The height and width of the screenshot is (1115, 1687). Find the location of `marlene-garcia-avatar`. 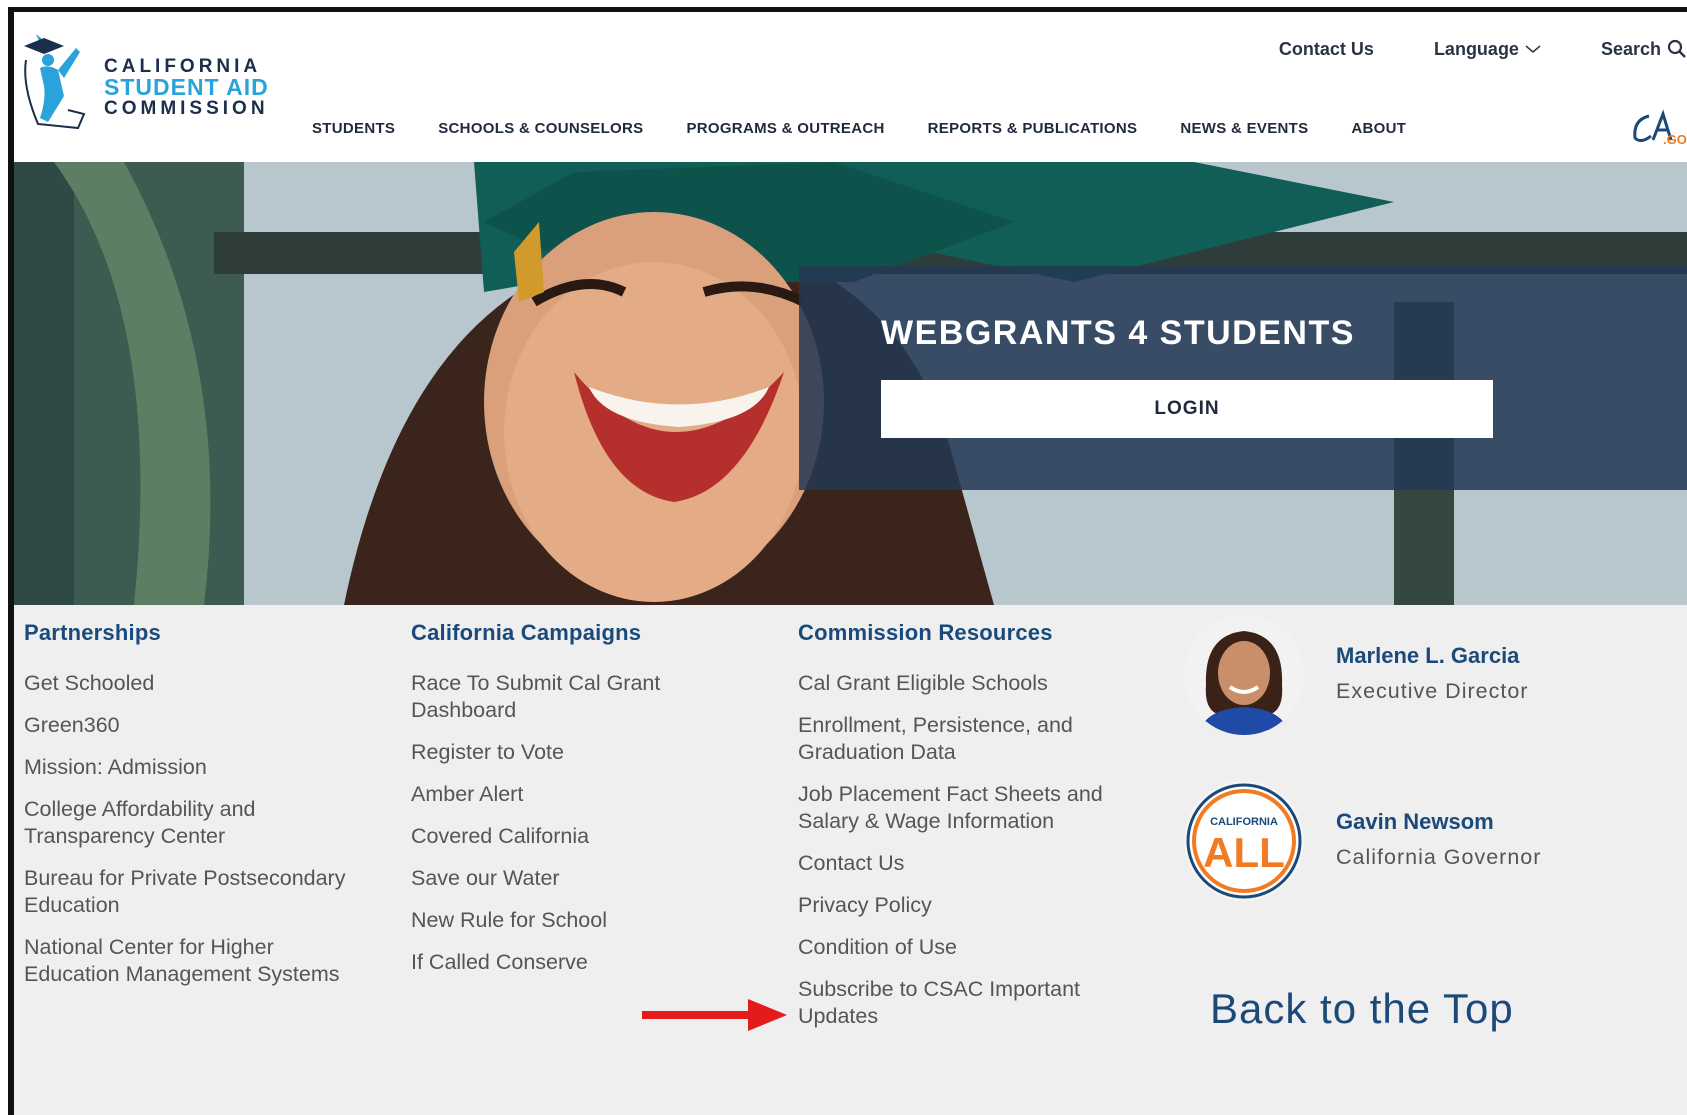

marlene-garcia-avatar is located at coordinates (1244, 675).